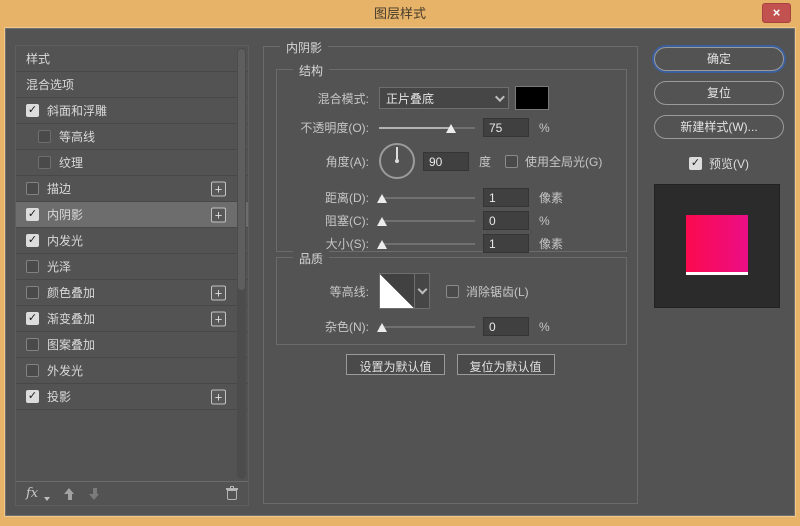 The height and width of the screenshot is (526, 800). Describe the element at coordinates (506, 127) in the screenshot. I see `opacity-input: 75` at that location.